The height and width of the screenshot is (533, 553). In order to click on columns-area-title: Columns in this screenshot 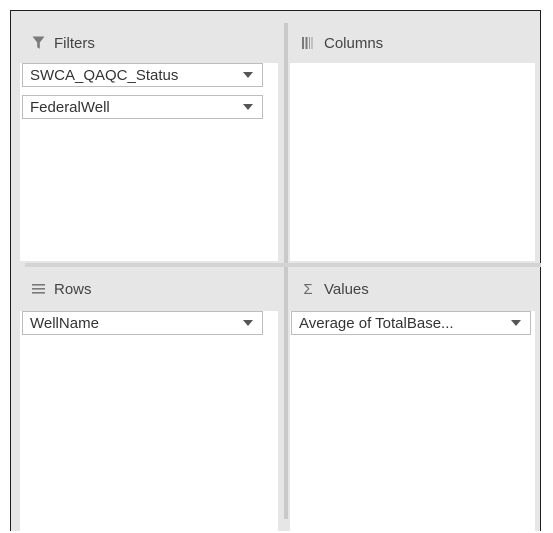, I will do `click(354, 43)`.